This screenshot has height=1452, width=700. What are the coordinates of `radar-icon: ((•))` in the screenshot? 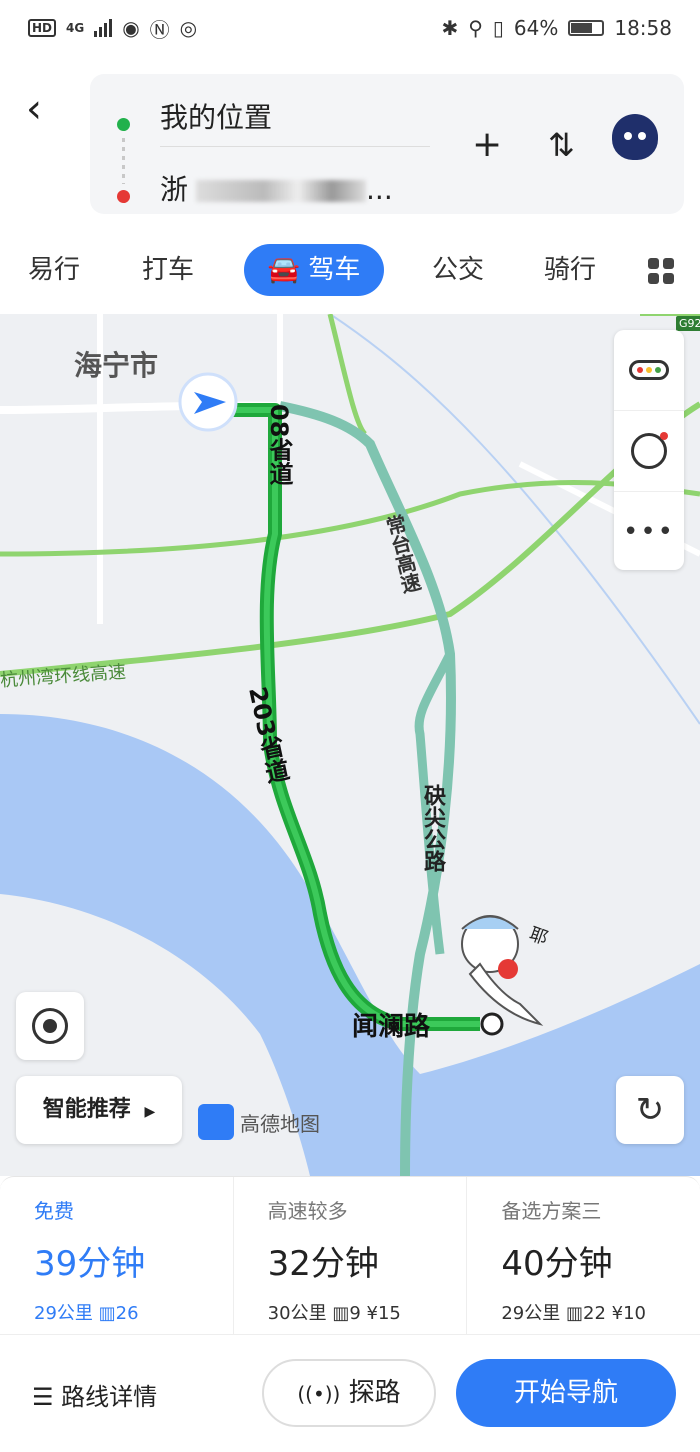 It's located at (319, 1394).